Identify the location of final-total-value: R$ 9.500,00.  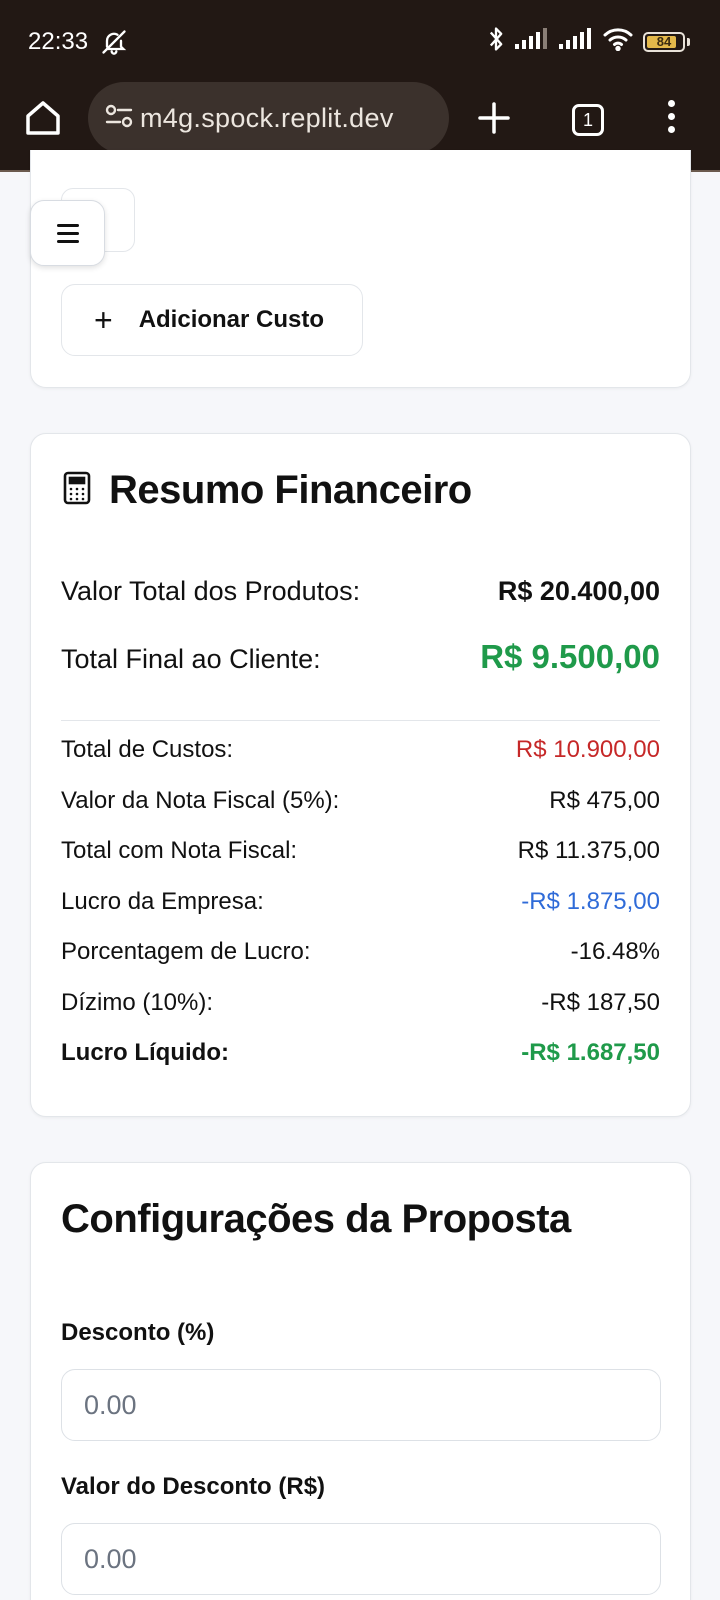
(570, 656).